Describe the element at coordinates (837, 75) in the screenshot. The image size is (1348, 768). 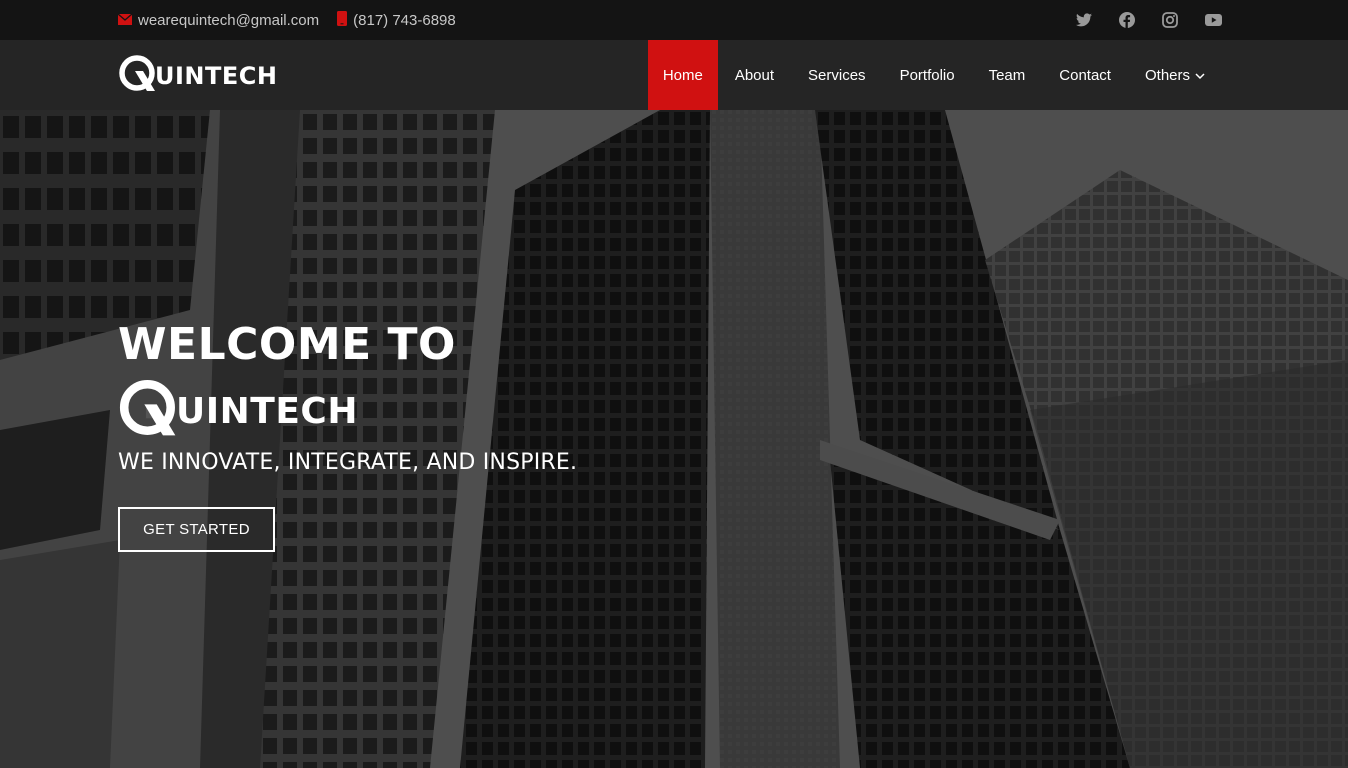
I see `nav-services: Services` at that location.